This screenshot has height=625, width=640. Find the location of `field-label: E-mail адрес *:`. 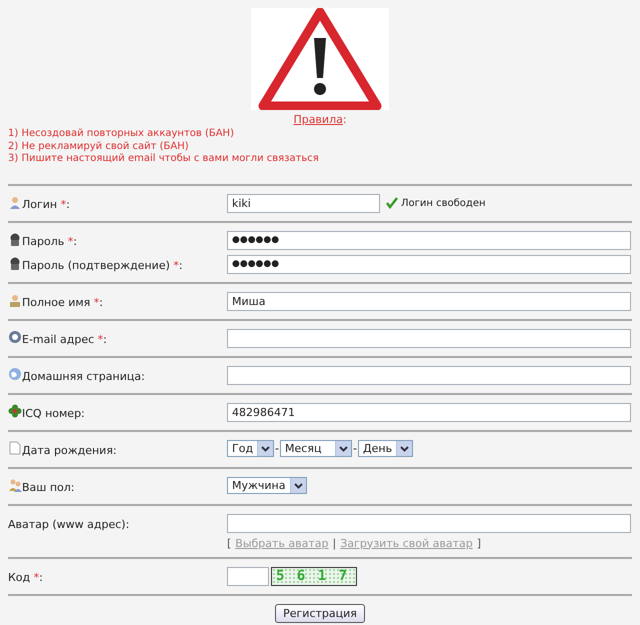

field-label: E-mail адрес *: is located at coordinates (64, 339).